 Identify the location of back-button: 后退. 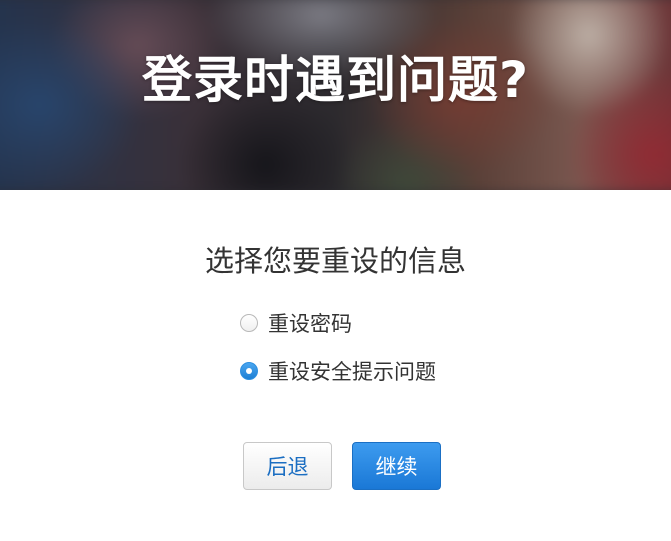
(287, 466).